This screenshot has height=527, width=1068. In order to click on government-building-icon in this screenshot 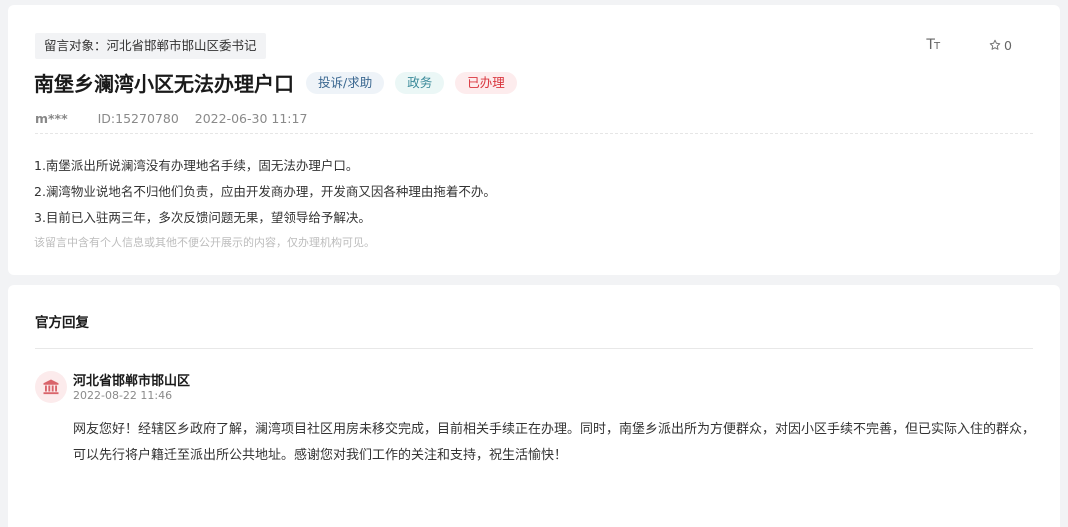, I will do `click(51, 387)`.